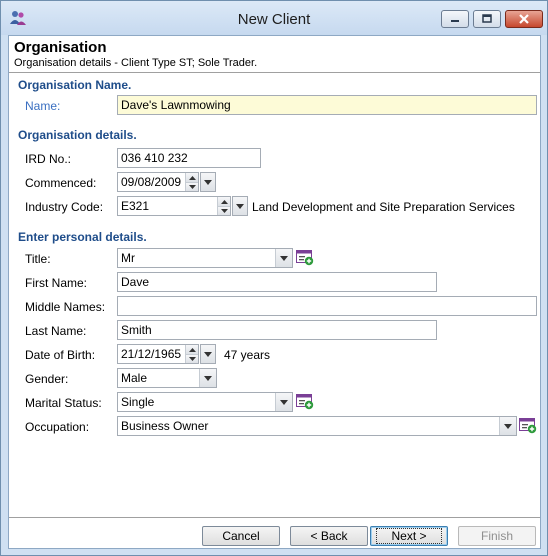  What do you see at coordinates (277, 282) in the screenshot?
I see `first-name-field: Dave` at bounding box center [277, 282].